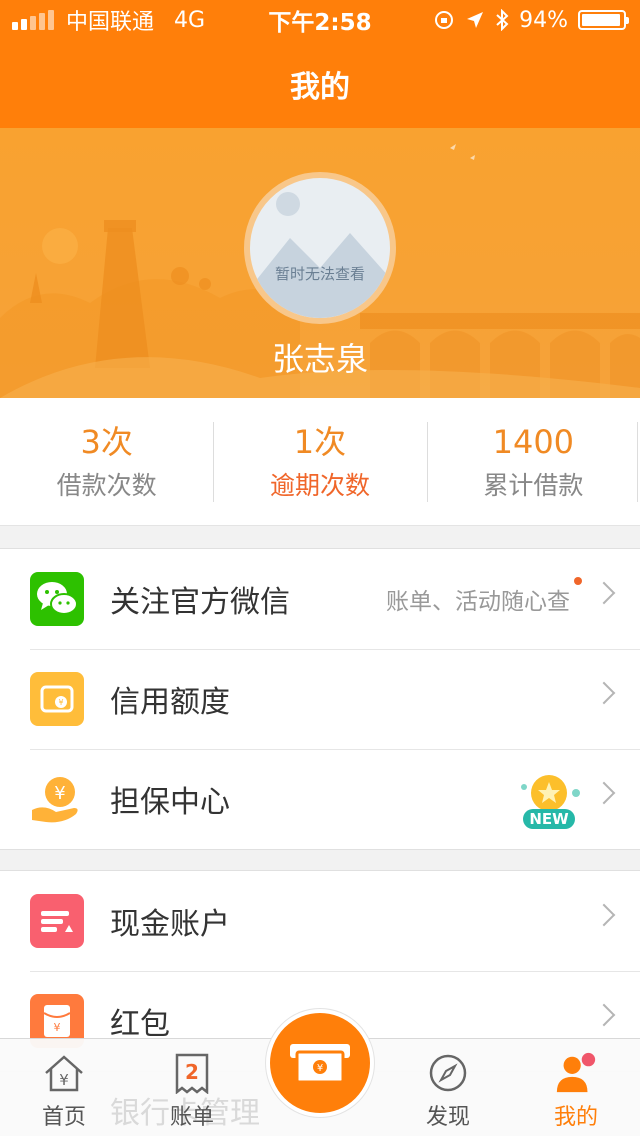 This screenshot has width=640, height=1136. I want to click on user-icon, so click(576, 1073).